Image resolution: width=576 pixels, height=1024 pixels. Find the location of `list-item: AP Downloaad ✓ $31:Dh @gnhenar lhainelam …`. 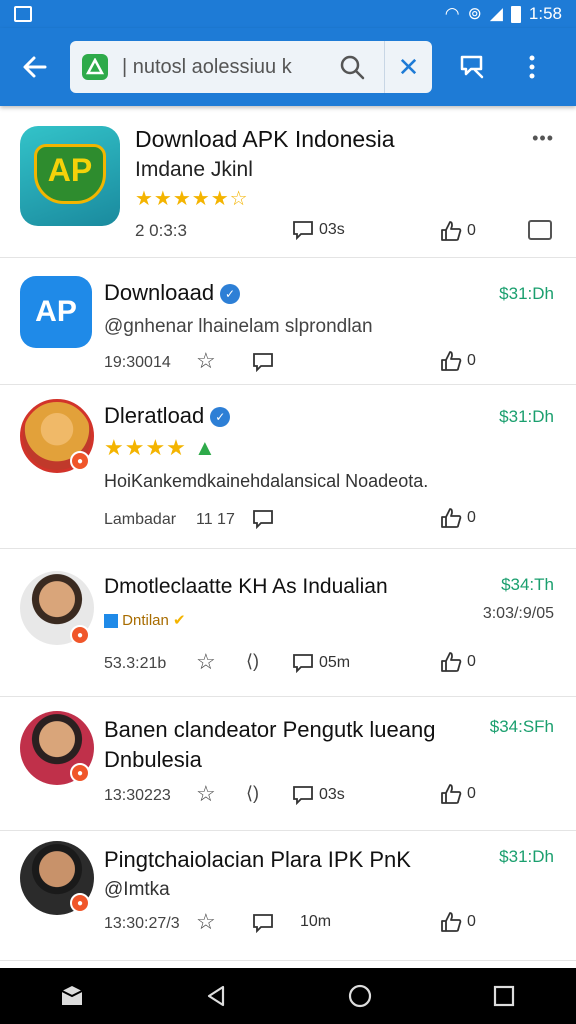

list-item: AP Downloaad ✓ $31:Dh @gnhenar lhainelam … is located at coordinates (288, 321).